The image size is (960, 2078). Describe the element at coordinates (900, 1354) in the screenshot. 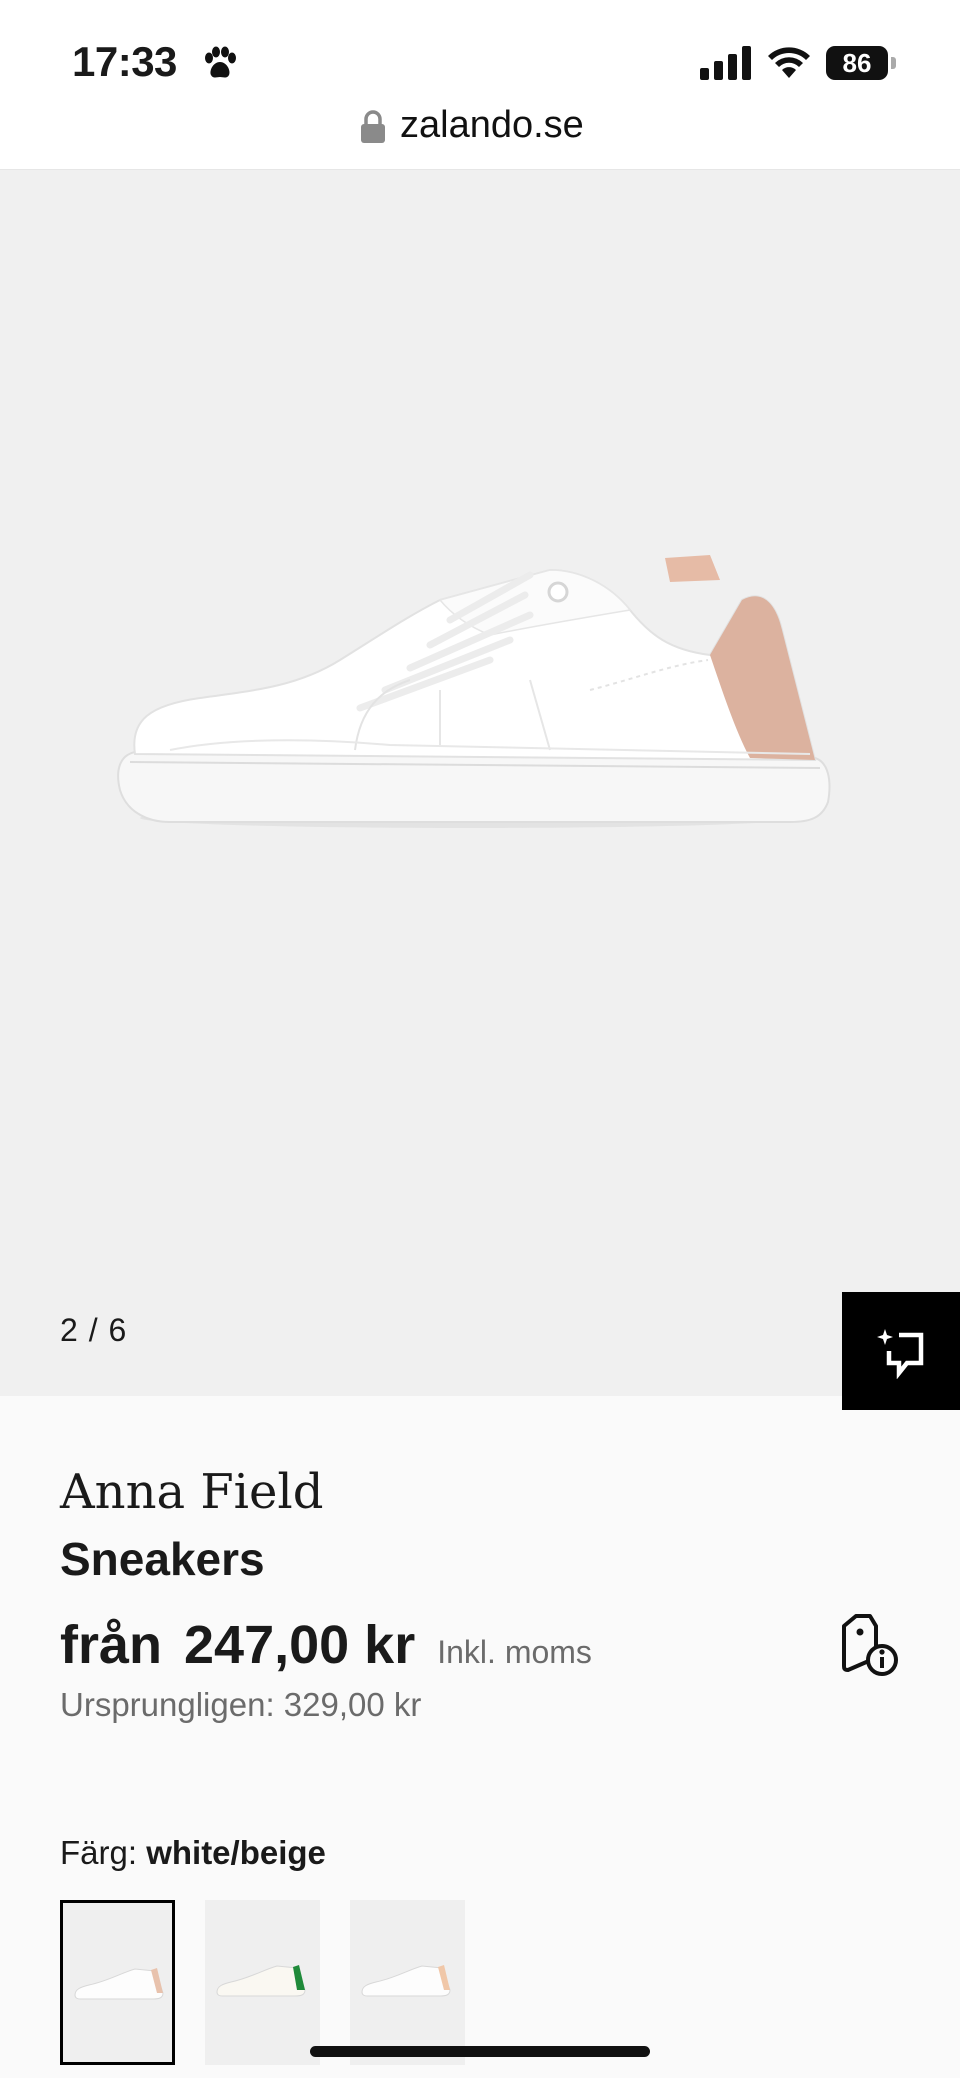

I see `sparkle-chat-icon` at that location.